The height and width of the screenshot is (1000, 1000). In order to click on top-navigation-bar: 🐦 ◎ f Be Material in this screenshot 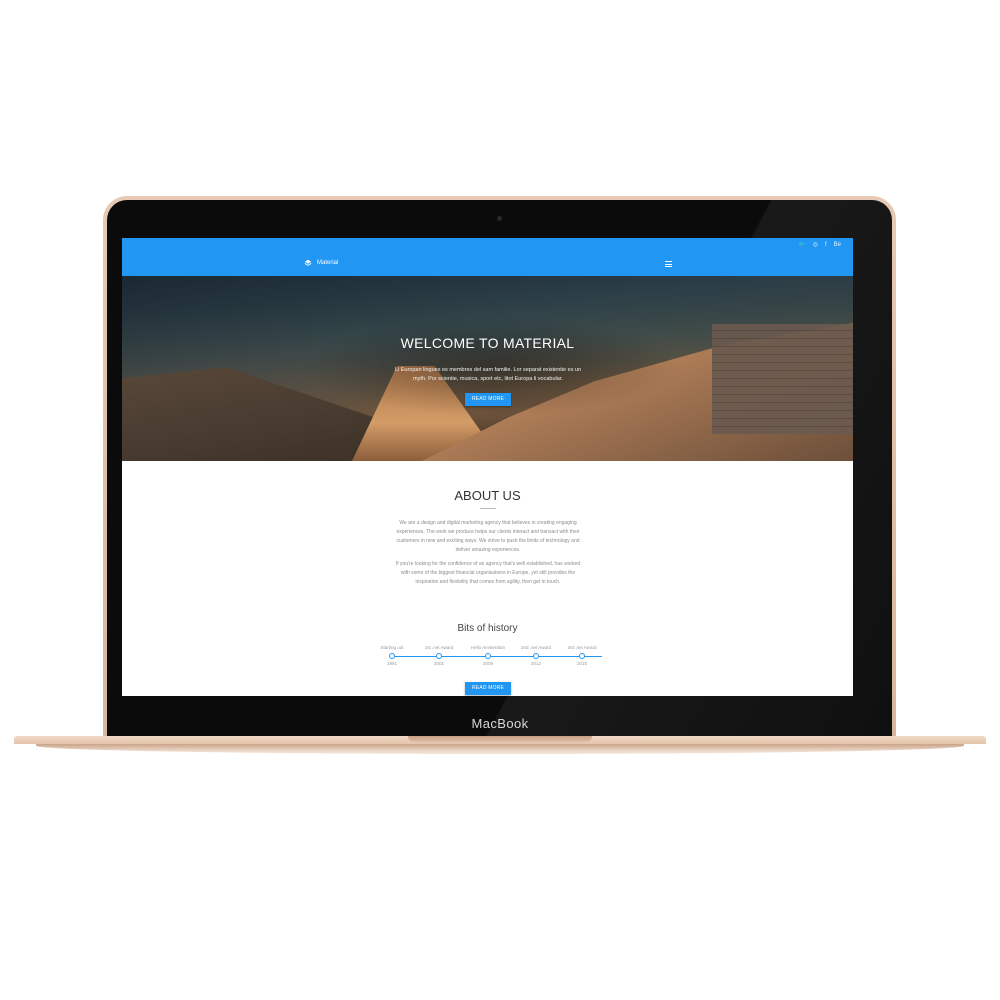, I will do `click(487, 257)`.